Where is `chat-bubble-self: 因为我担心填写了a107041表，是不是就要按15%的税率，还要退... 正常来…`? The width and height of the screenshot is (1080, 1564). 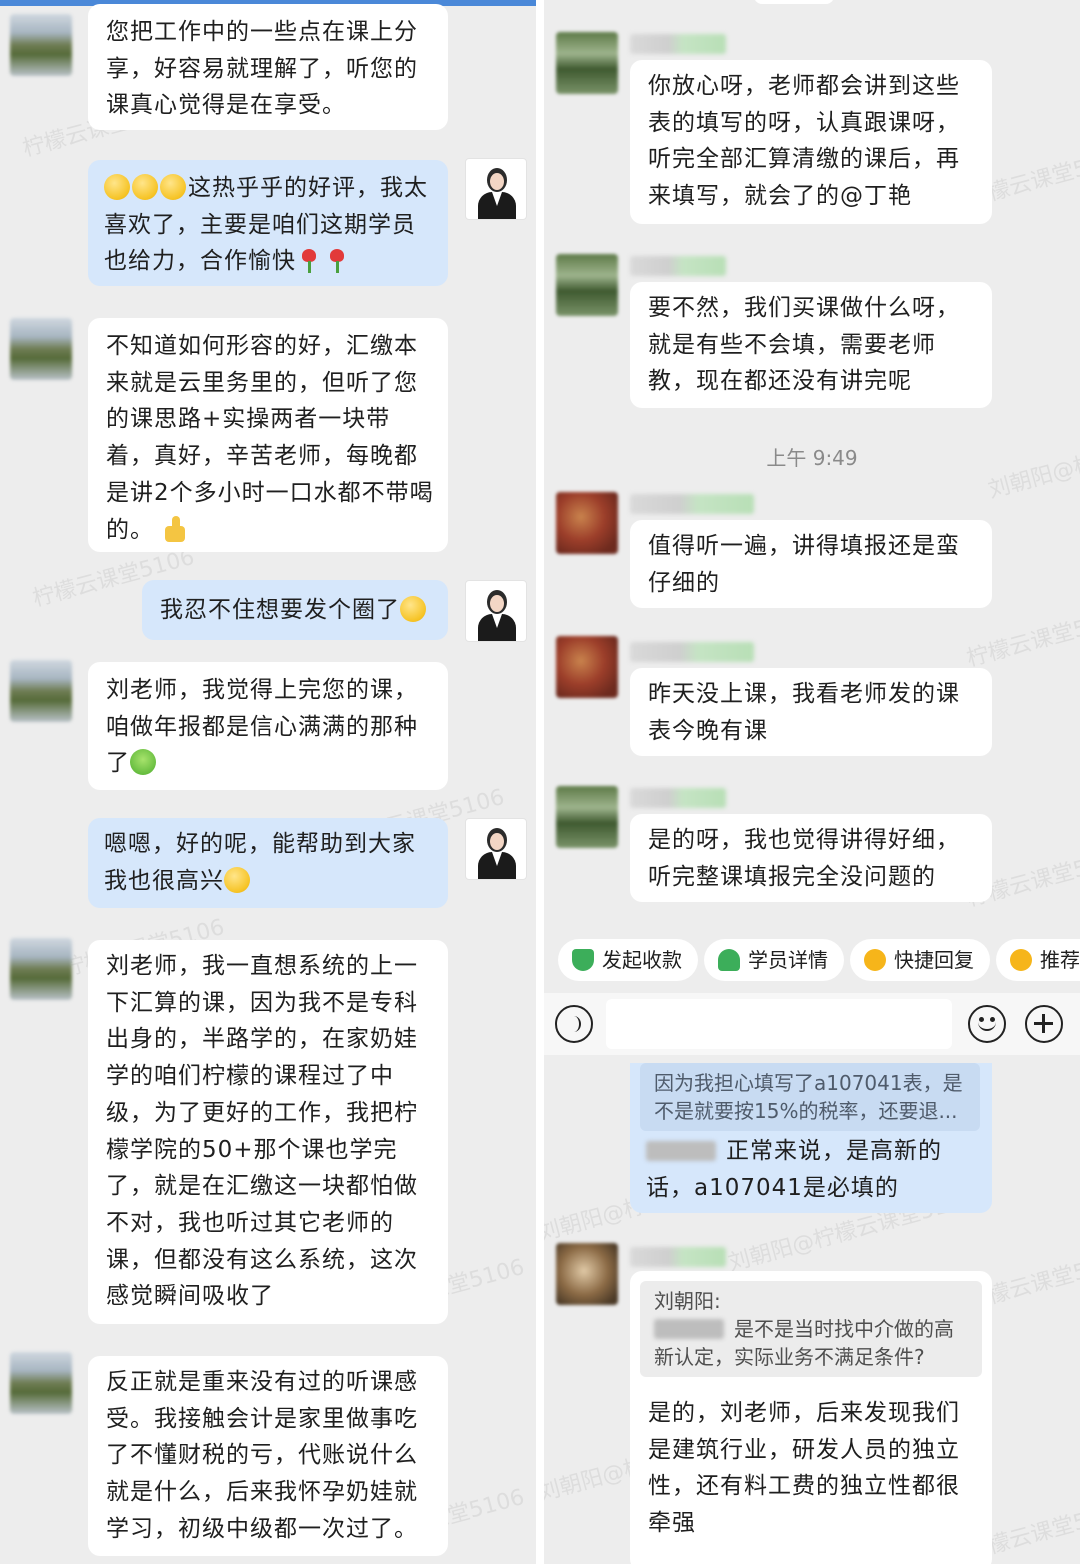
chat-bubble-self: 因为我担心填写了a107041表，是不是就要按15%的税率，还要退... 正常来… is located at coordinates (811, 1138).